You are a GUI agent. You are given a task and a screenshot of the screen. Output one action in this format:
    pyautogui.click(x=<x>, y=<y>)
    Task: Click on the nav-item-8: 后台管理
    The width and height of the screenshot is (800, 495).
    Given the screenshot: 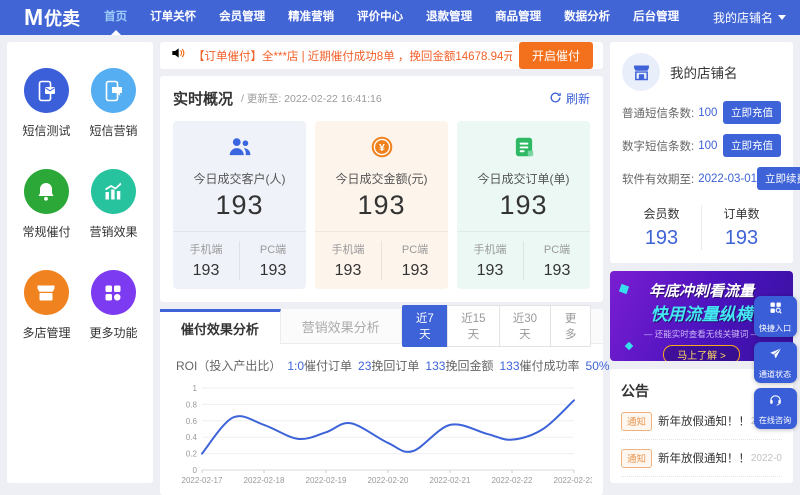 What is the action you would take?
    pyautogui.click(x=656, y=17)
    